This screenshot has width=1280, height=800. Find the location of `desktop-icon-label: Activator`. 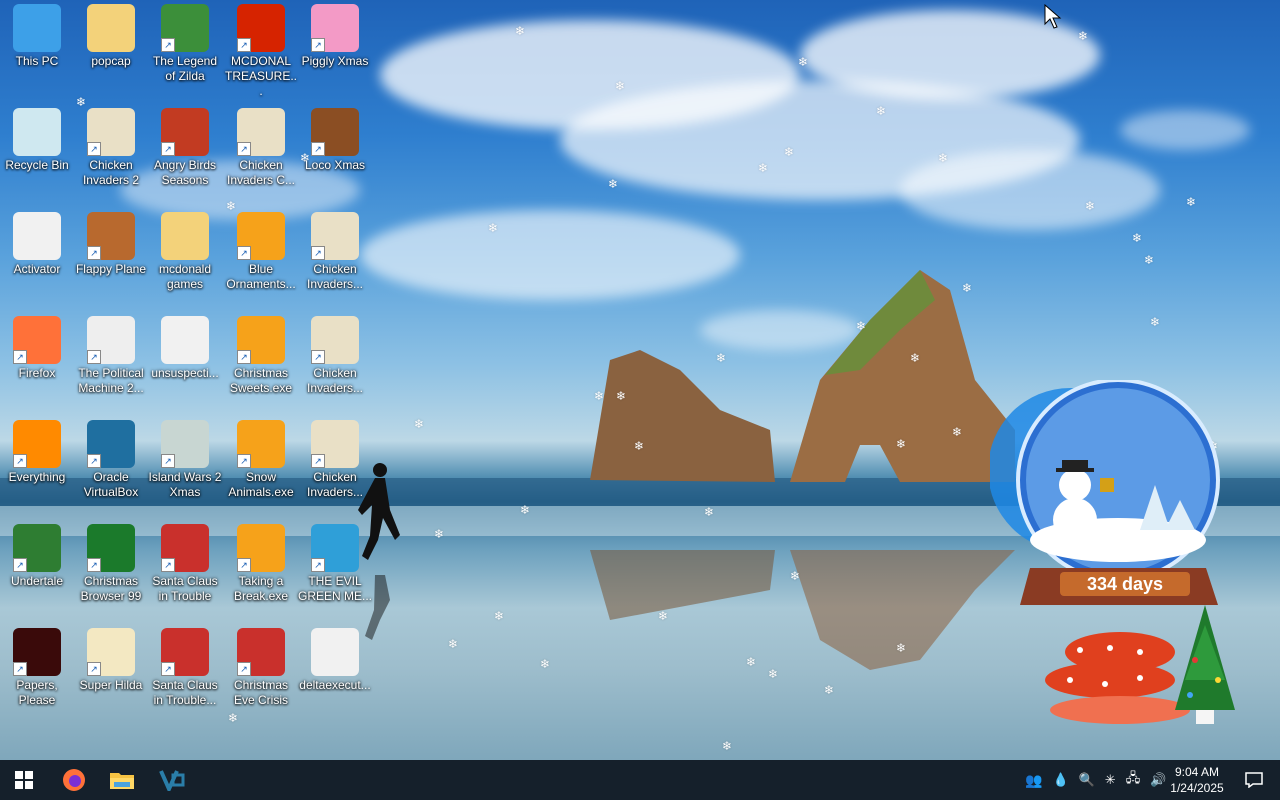

desktop-icon-label: Activator is located at coordinates (37, 269).